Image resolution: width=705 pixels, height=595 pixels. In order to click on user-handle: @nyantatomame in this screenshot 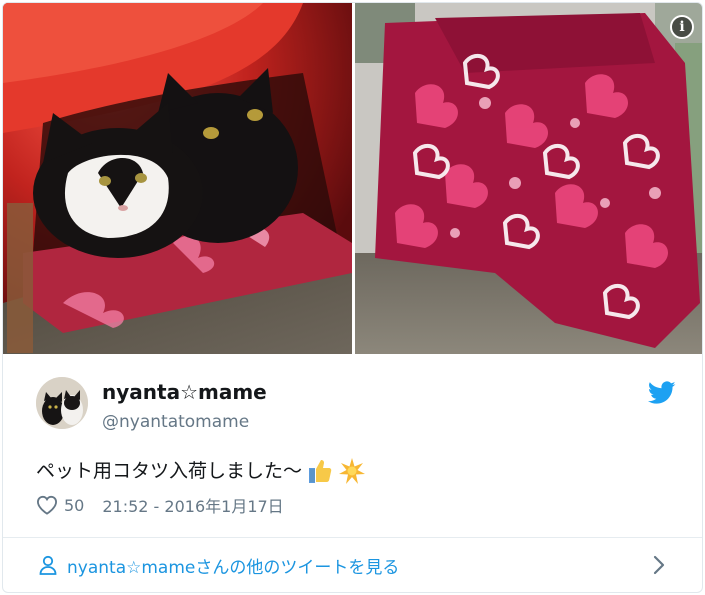, I will do `click(184, 422)`.